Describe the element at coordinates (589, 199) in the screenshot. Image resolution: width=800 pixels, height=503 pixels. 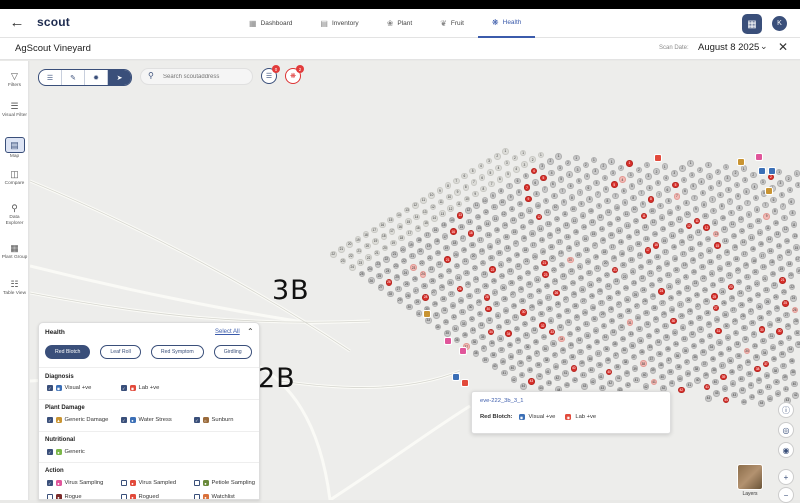
I see `vine-dot: 8` at that location.